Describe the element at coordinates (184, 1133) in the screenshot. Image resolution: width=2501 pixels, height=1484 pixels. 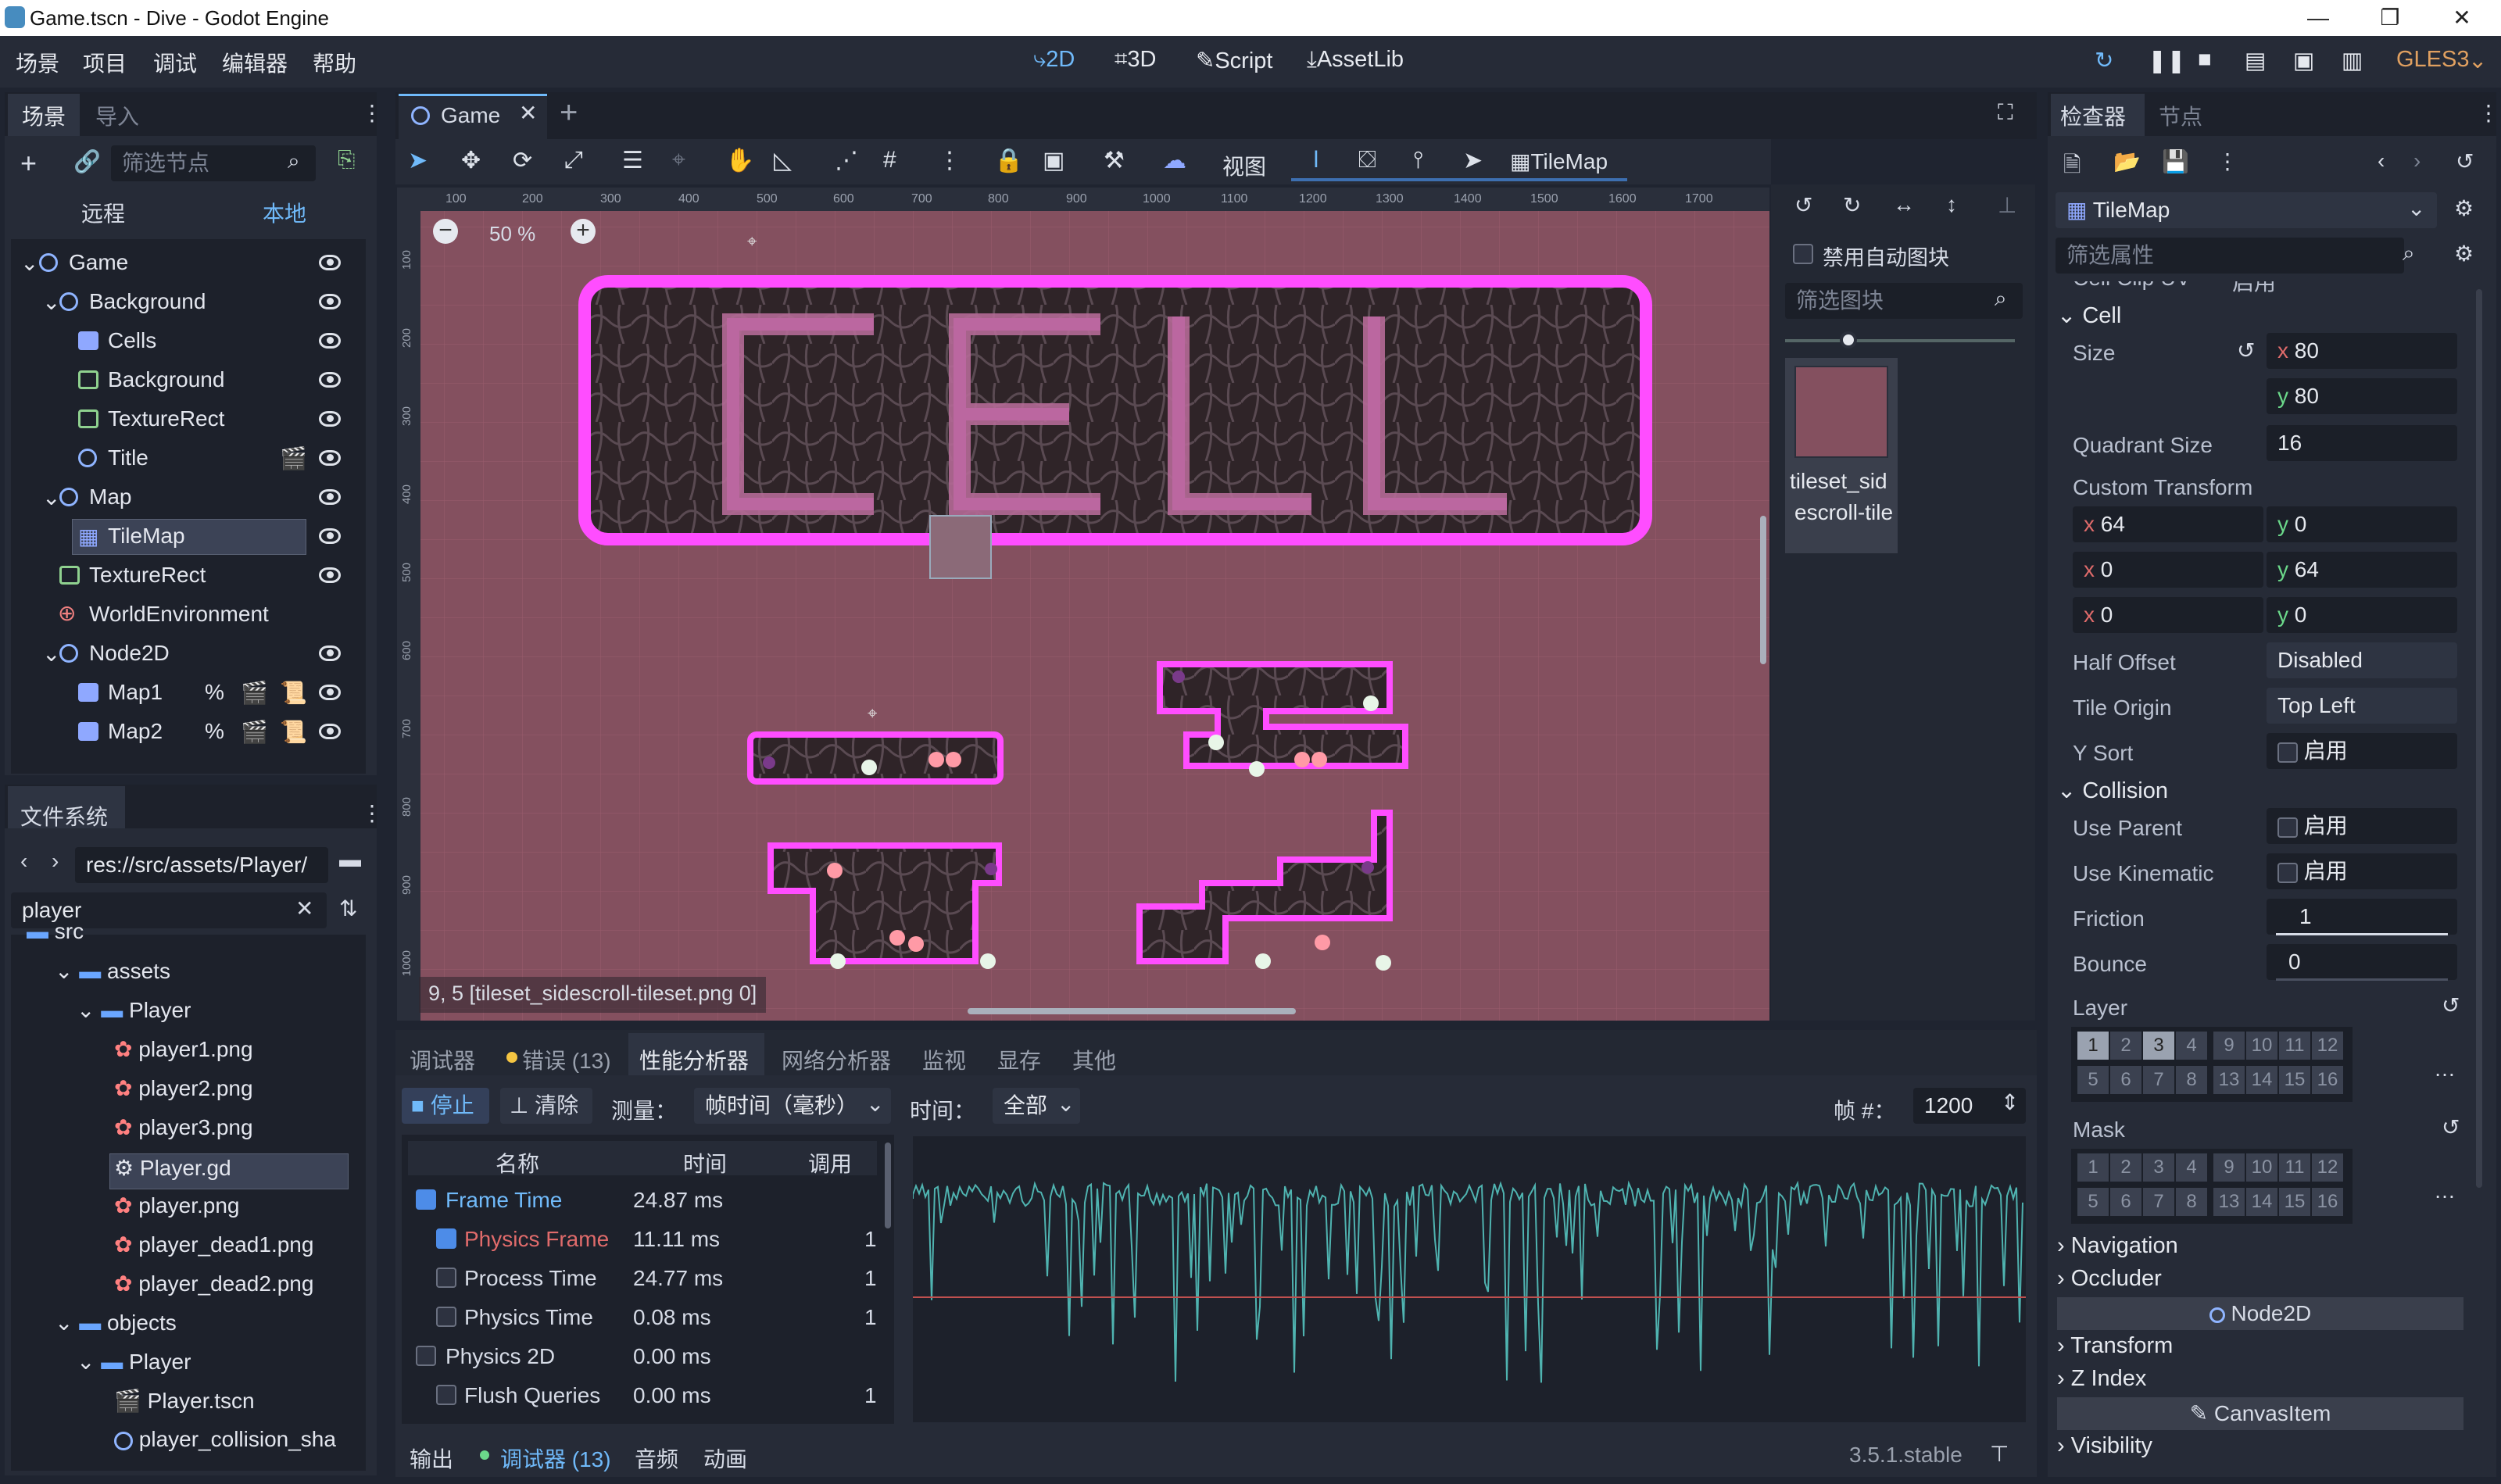
I see `file-item: ✿ player3.png` at that location.